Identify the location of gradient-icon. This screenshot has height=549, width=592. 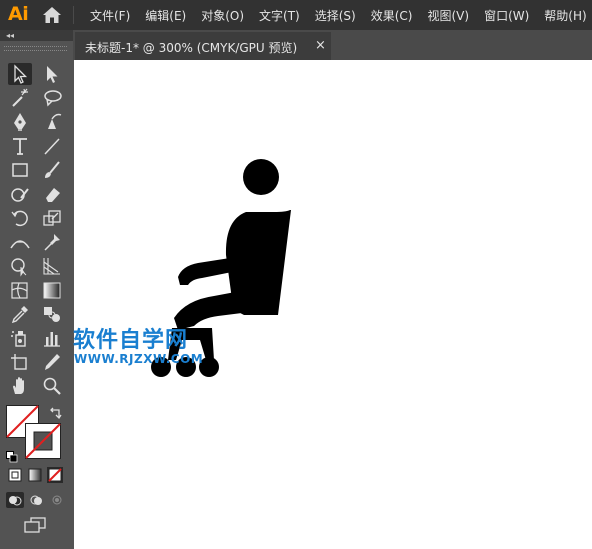
(52, 290).